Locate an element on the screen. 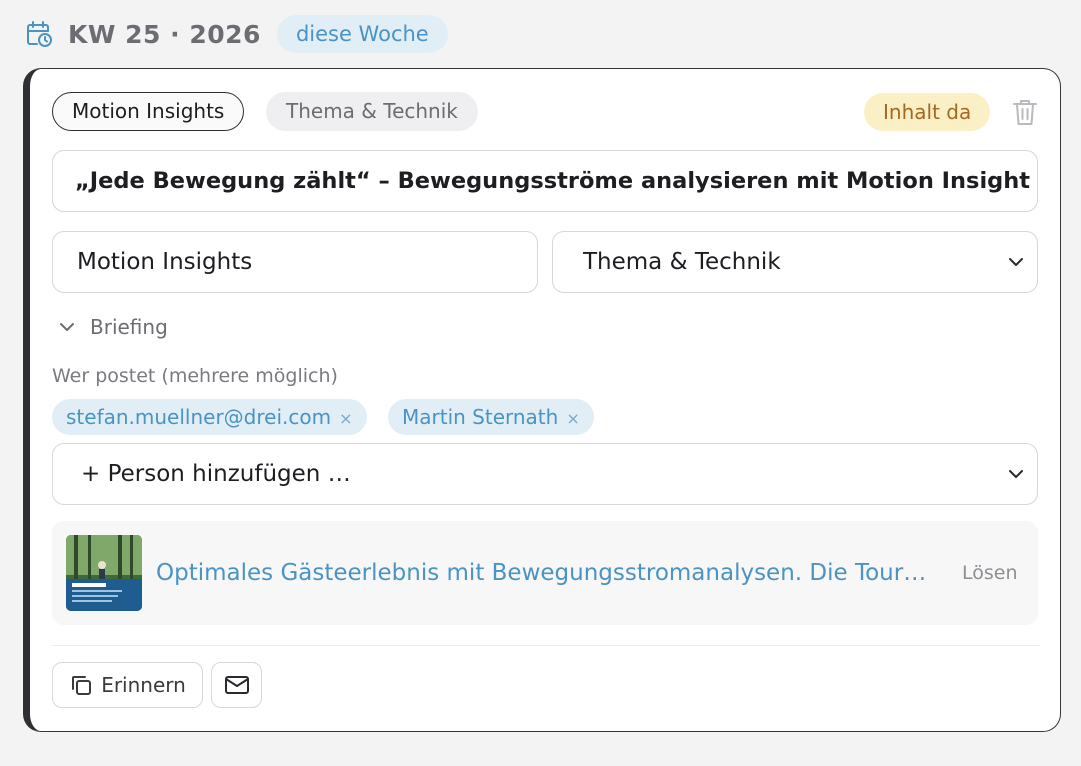 The image size is (1081, 766). status-badge: Inhalt da is located at coordinates (927, 112).